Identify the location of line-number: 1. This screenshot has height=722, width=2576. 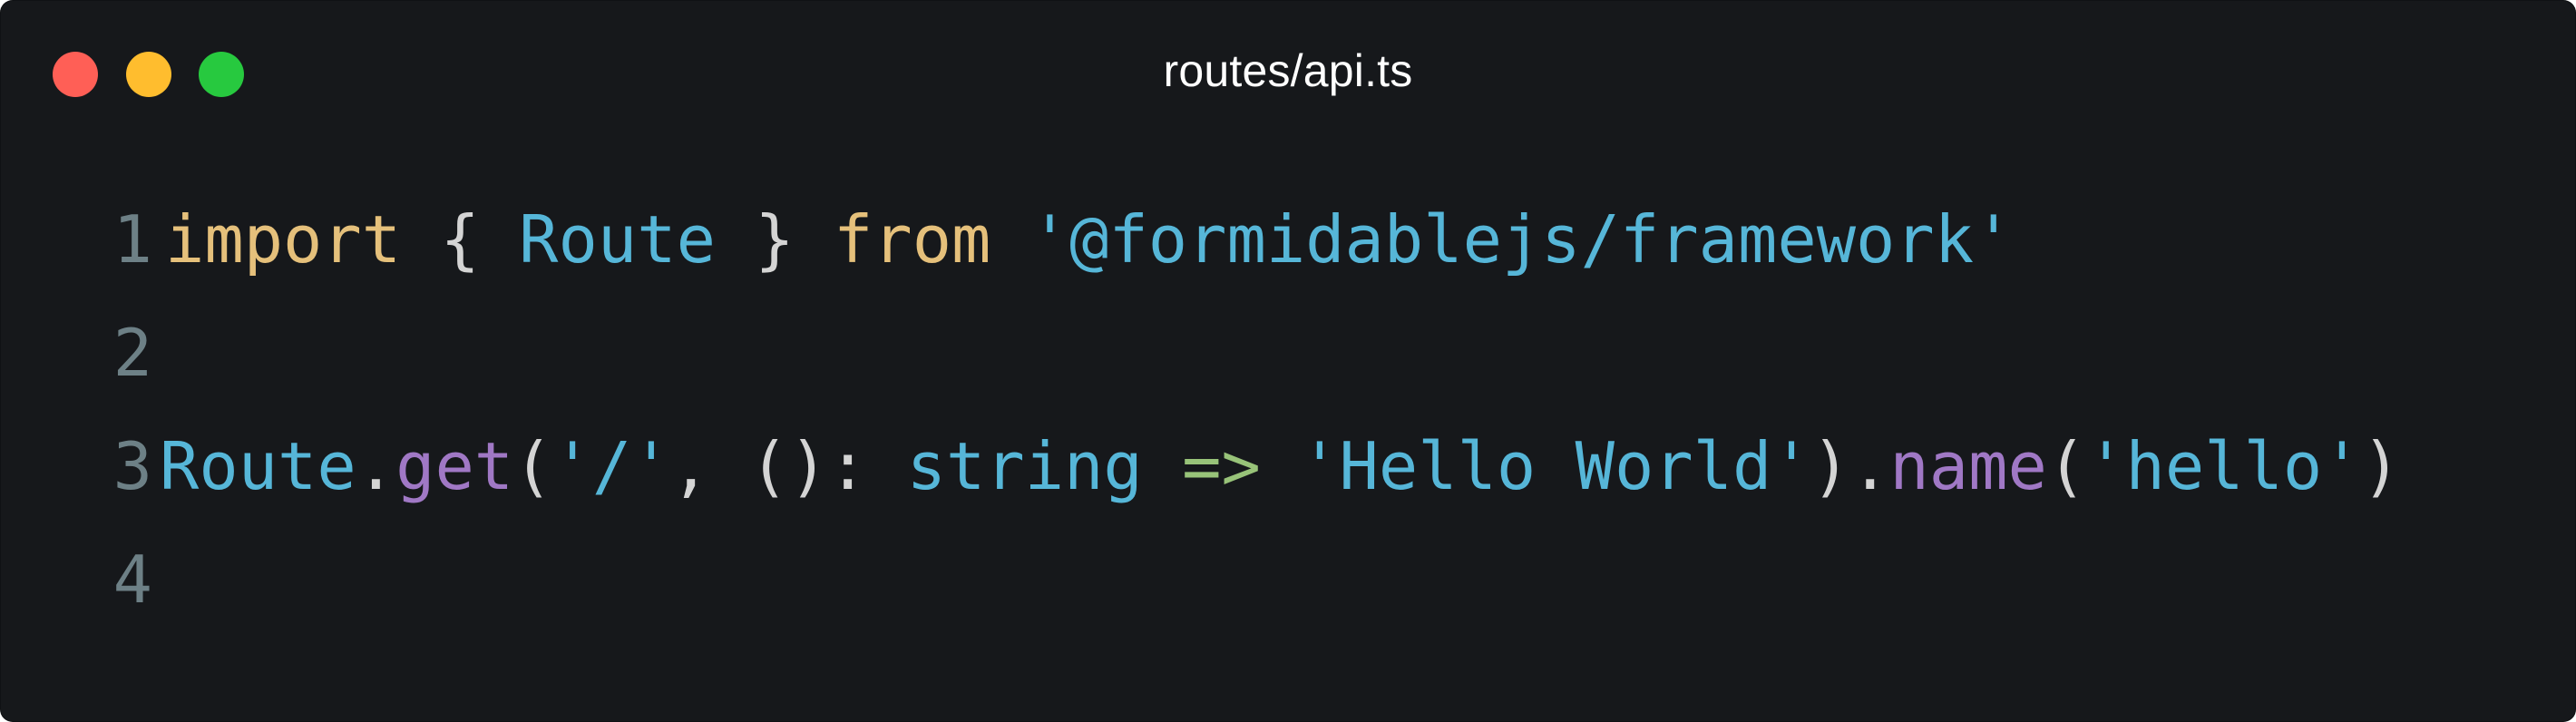
(132, 239).